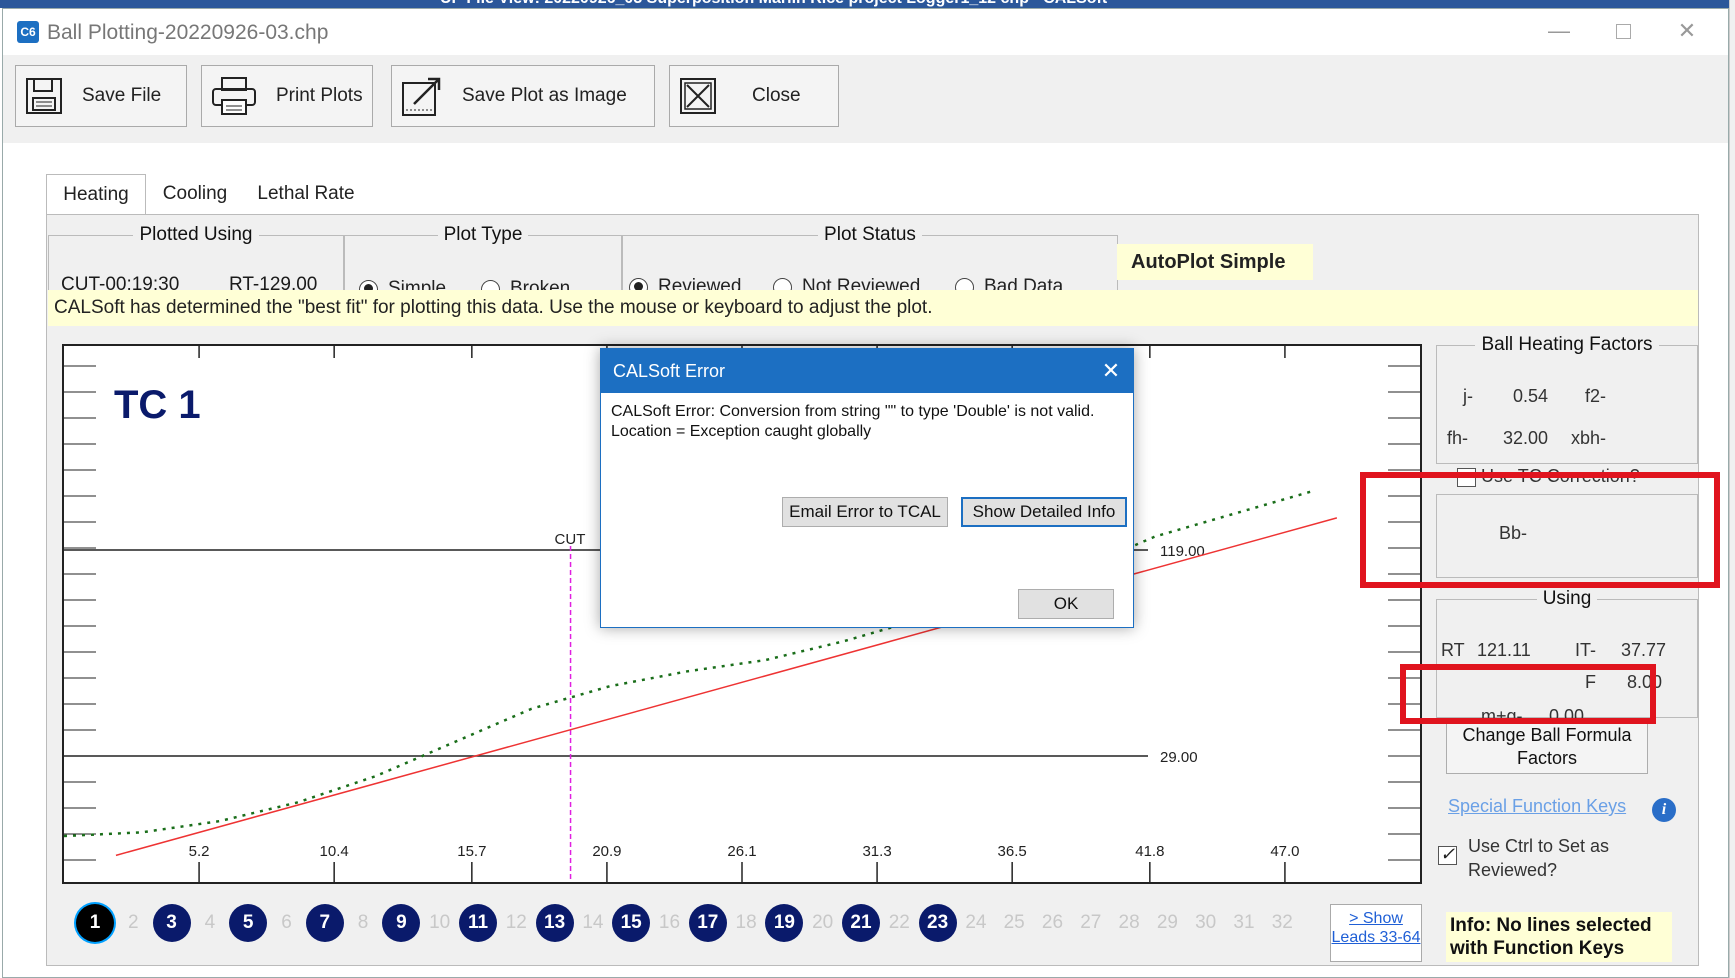 This screenshot has height=978, width=1735. I want to click on using-rt-label: RT, so click(1453, 650).